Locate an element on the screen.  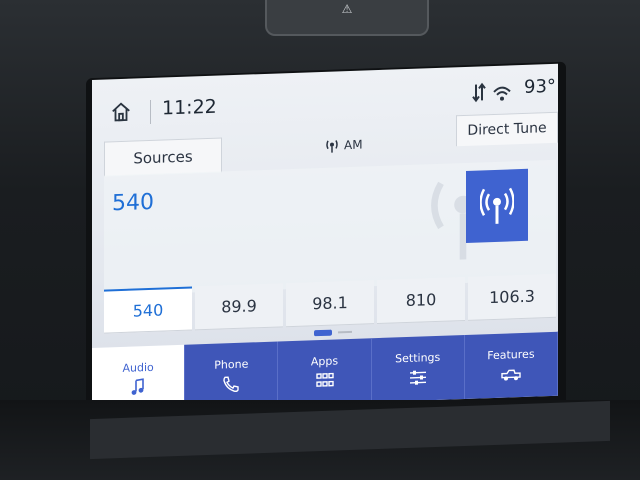
preset-page-indicator is located at coordinates (334, 333).